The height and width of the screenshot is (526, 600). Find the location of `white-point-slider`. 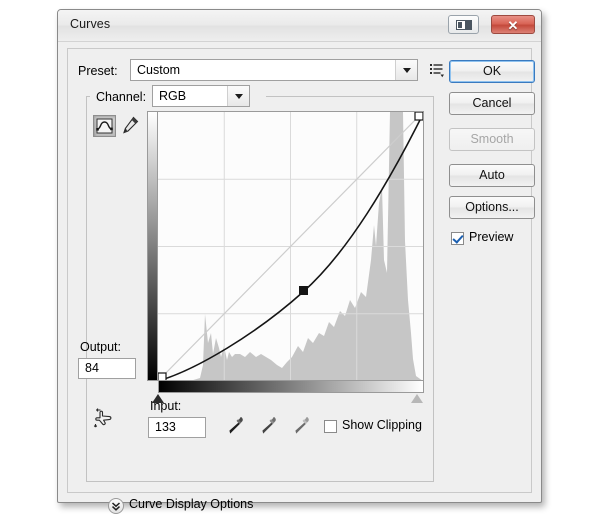

white-point-slider is located at coordinates (417, 398).